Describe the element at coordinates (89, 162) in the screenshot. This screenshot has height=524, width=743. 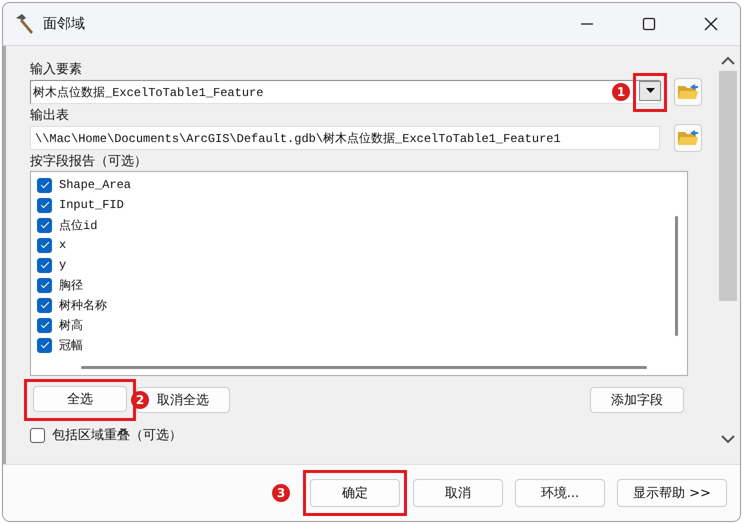
I see `field-label: 按字段报告（可选）` at that location.